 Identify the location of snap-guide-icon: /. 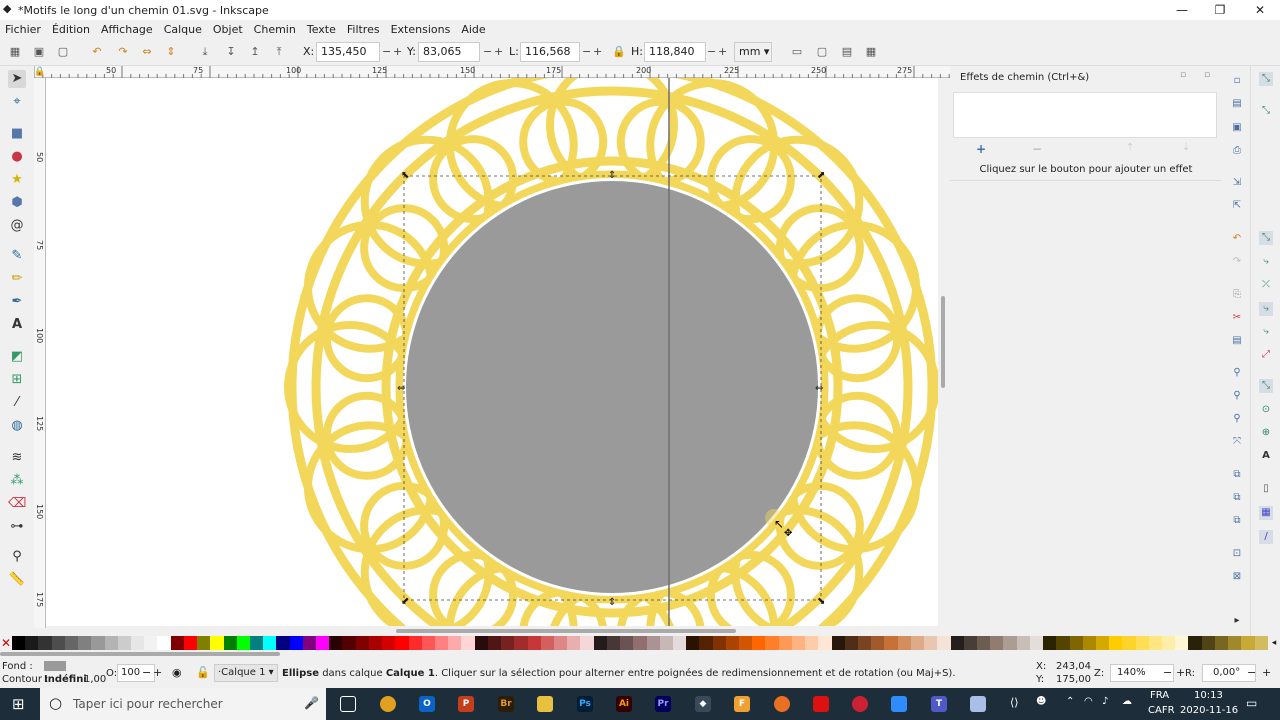
(1266, 537).